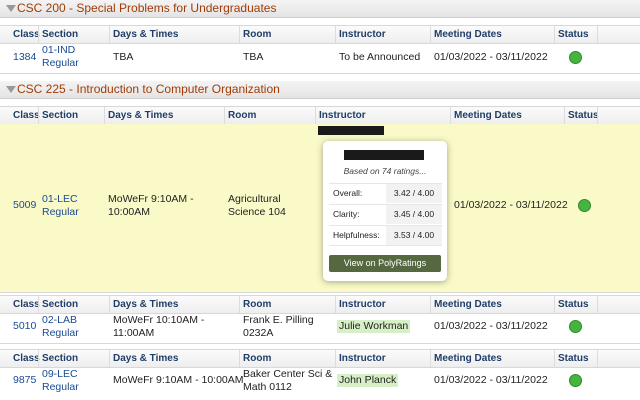 This screenshot has width=640, height=400. I want to click on section-link: 01-IND Regular, so click(60, 57).